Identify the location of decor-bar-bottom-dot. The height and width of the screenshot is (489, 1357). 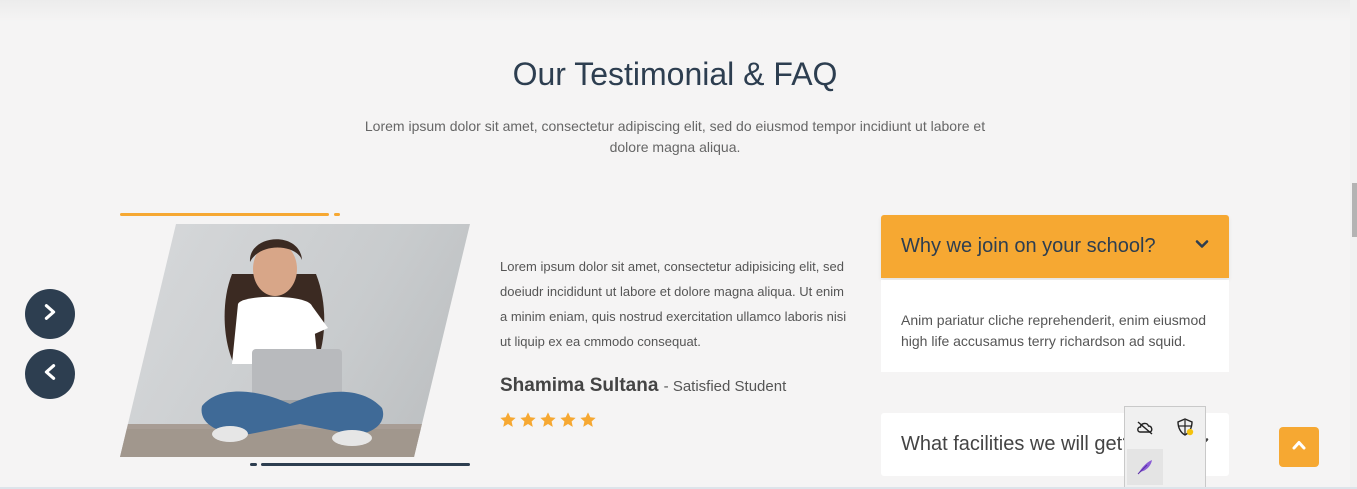
(253, 464).